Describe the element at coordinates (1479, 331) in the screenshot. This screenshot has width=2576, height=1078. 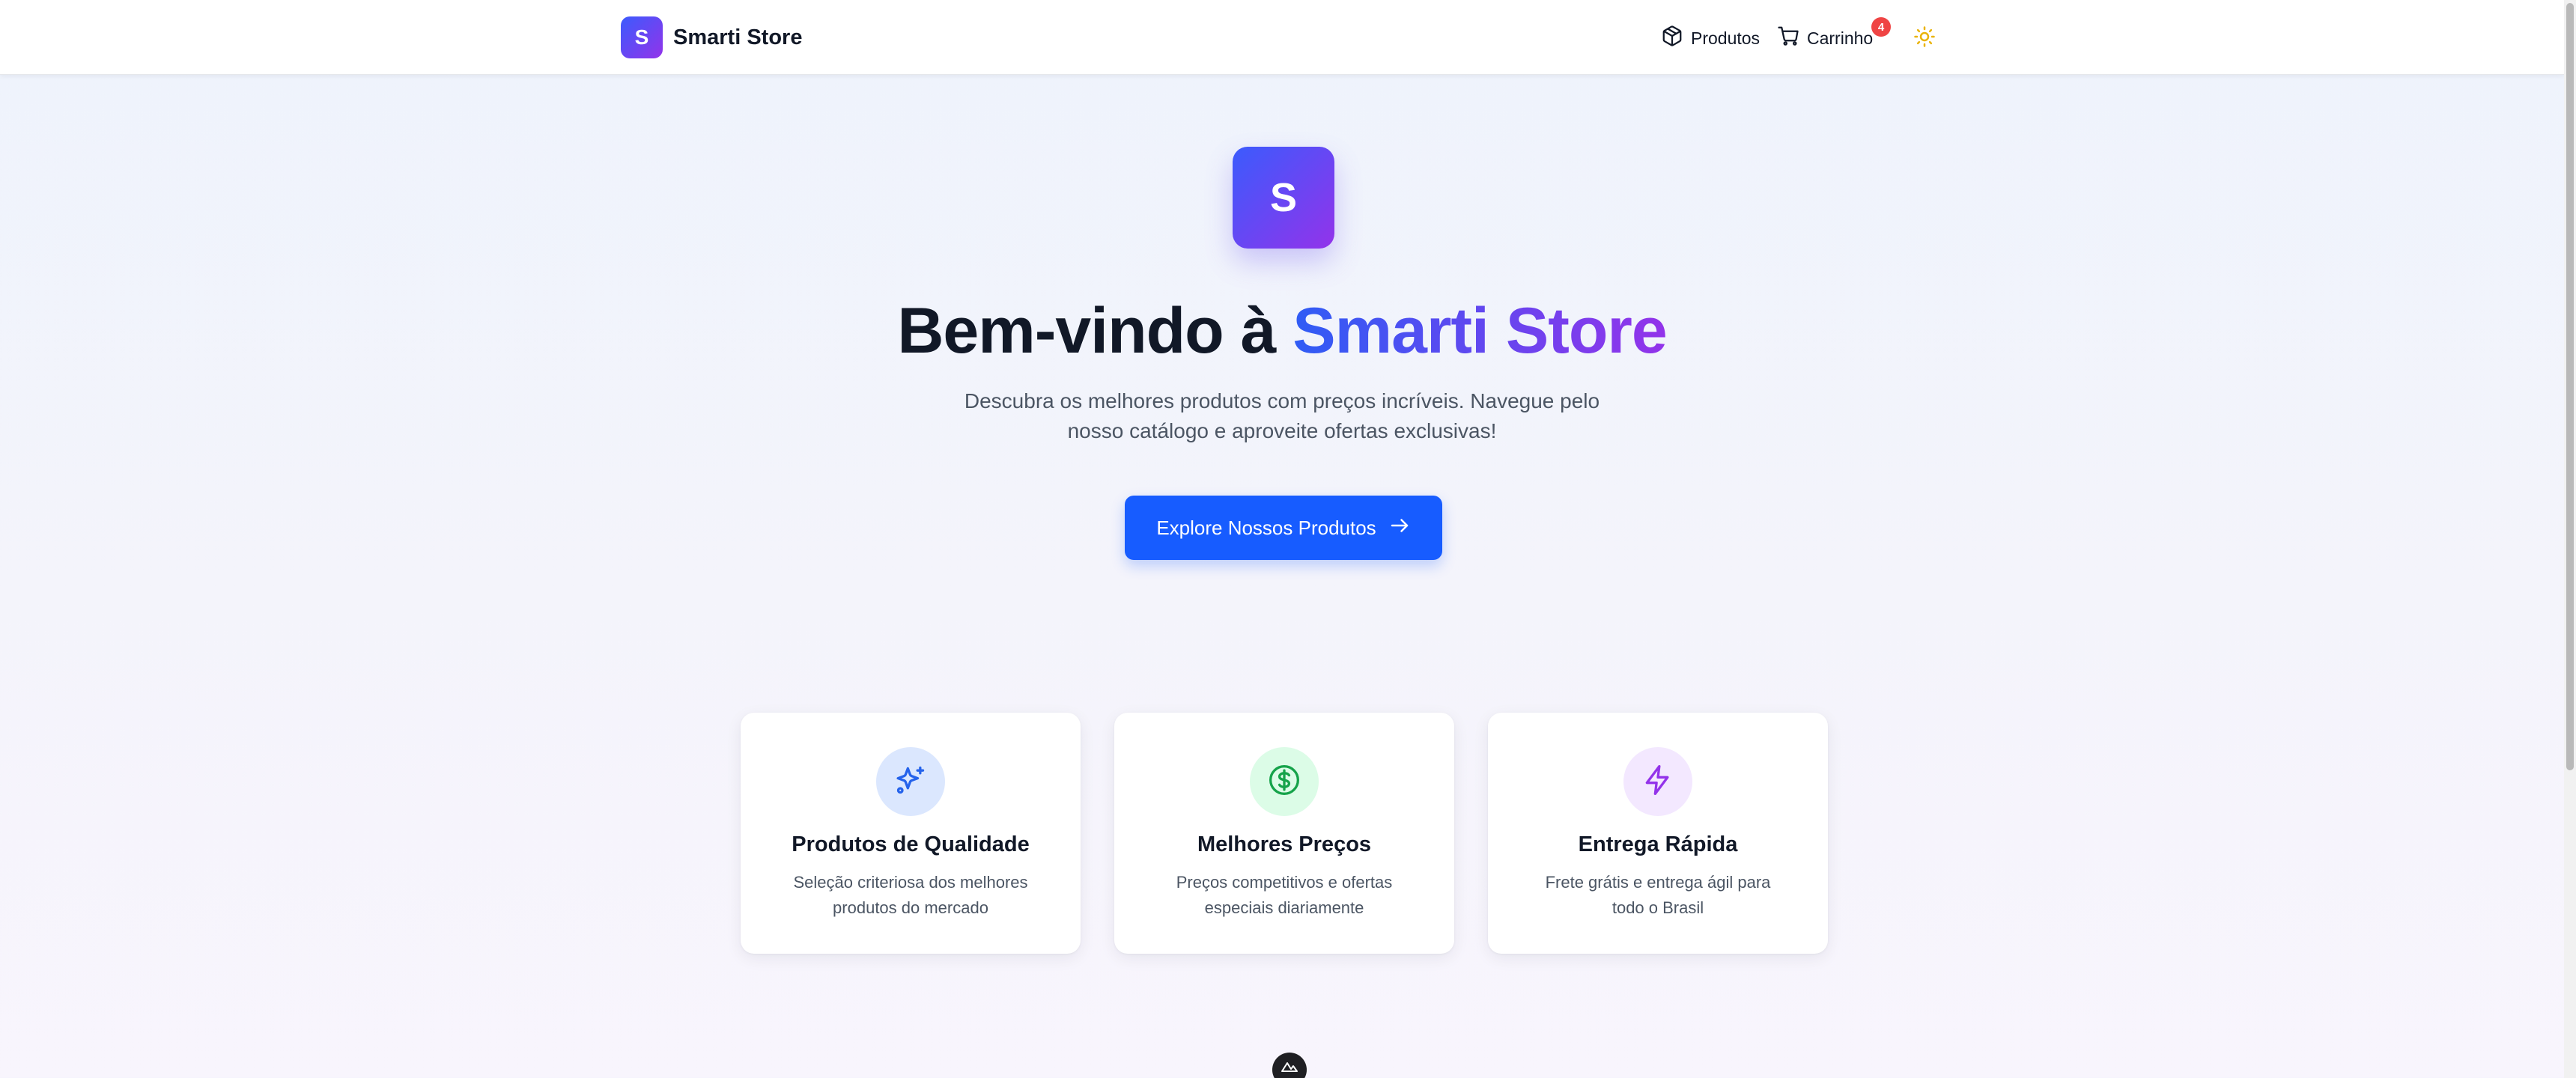
I see `hero-title-accent: Smarti Store` at that location.